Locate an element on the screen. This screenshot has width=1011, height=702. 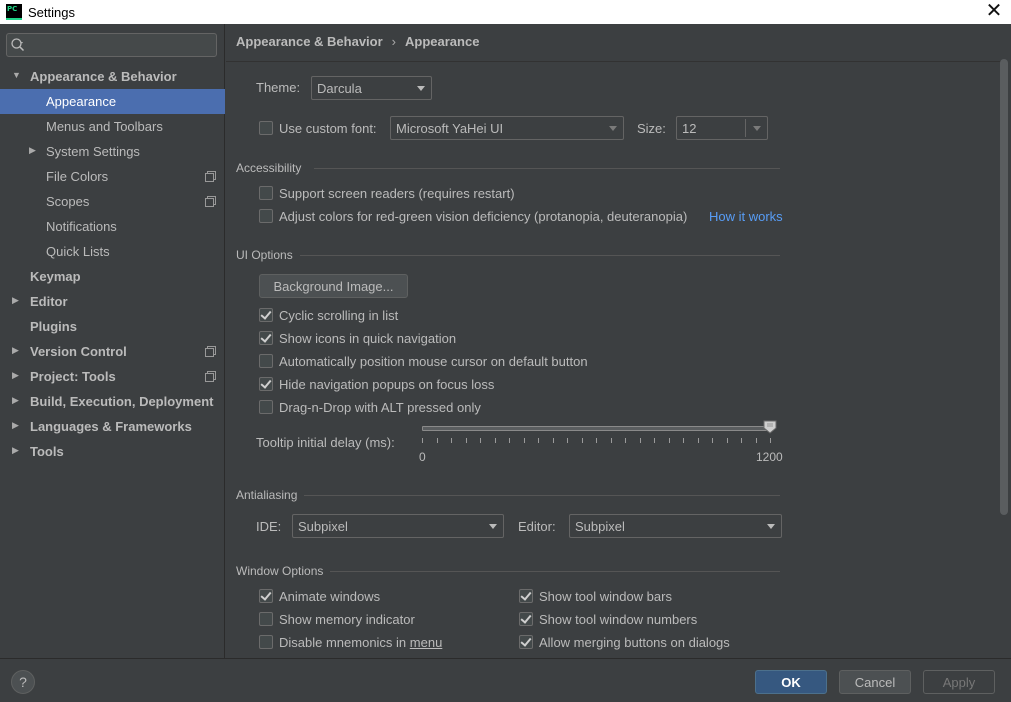
font-value: Microsoft YaHei UI is located at coordinates (450, 128).